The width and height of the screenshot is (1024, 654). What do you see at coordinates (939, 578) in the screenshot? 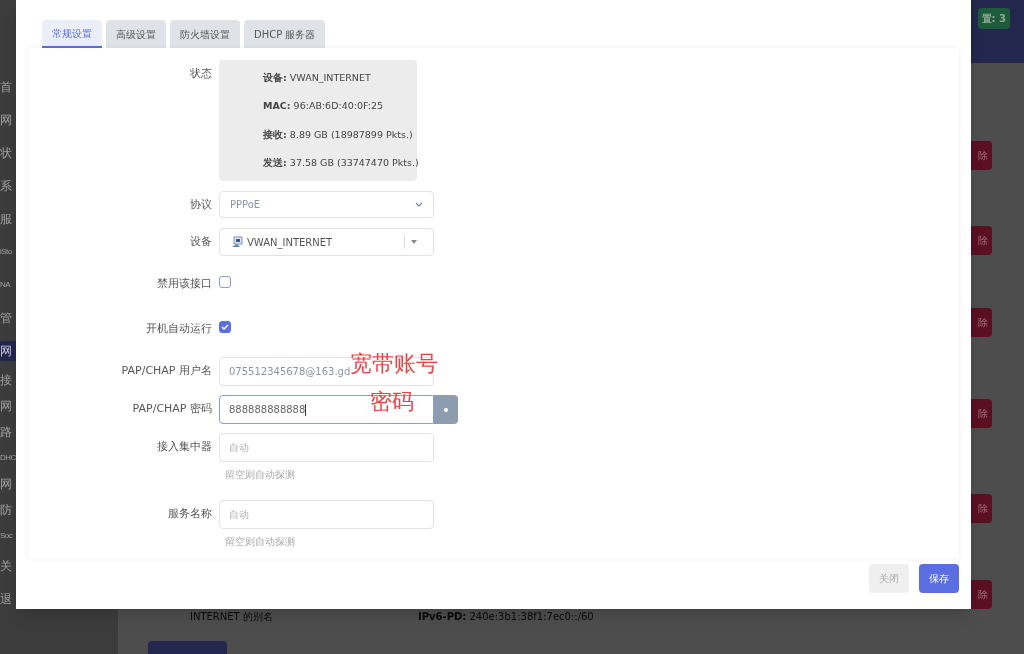
I see `save-button: 保存` at bounding box center [939, 578].